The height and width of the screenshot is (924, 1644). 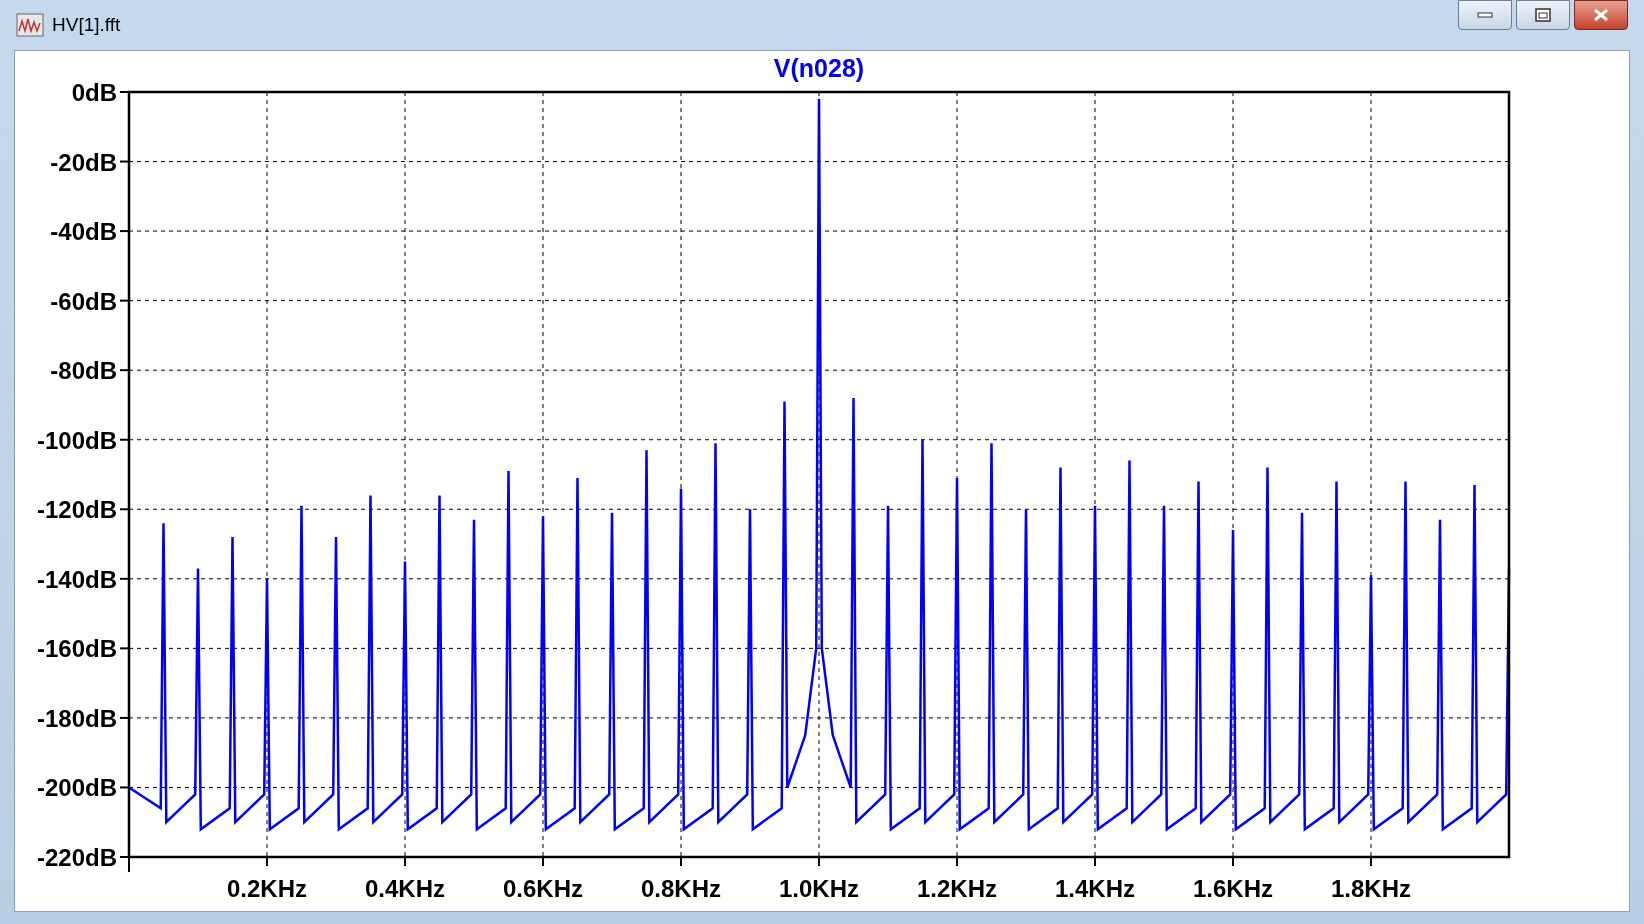 I want to click on y-tick-label: -100dB, so click(x=76, y=440).